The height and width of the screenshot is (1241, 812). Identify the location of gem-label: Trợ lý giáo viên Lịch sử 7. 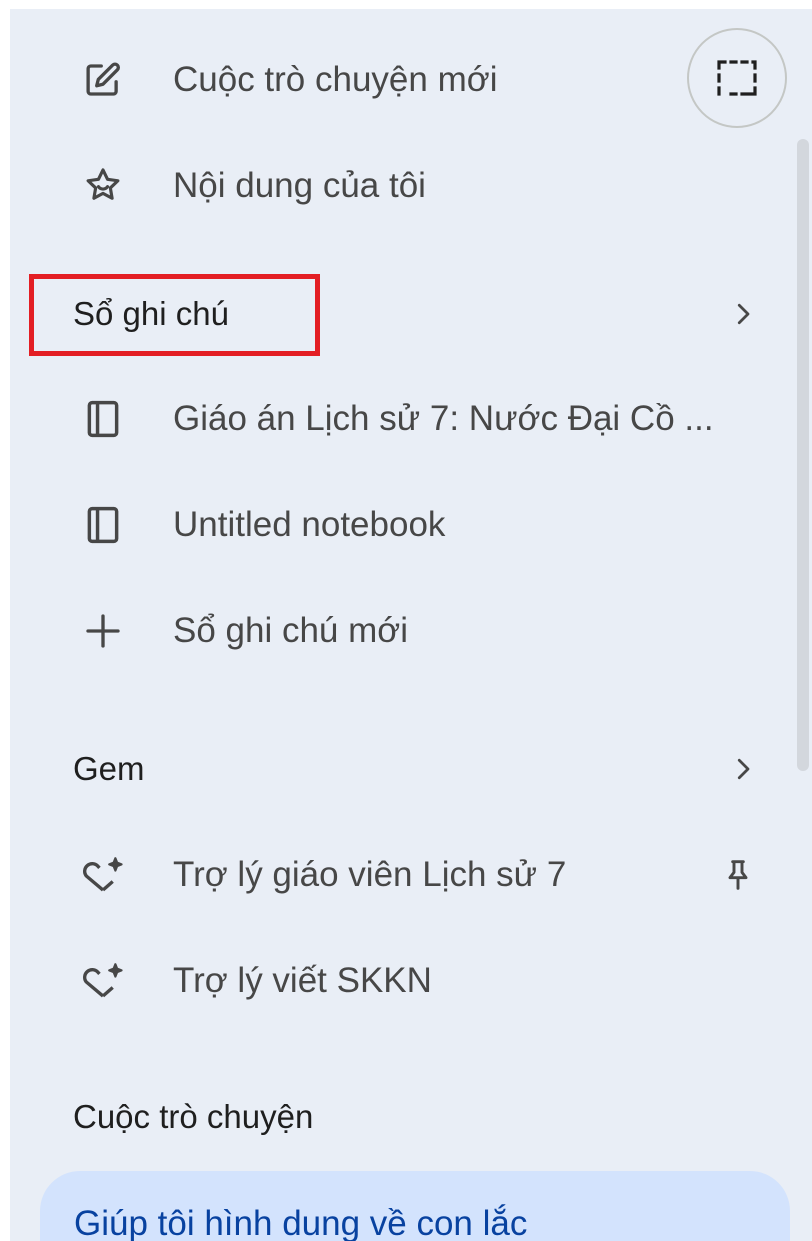
(370, 874).